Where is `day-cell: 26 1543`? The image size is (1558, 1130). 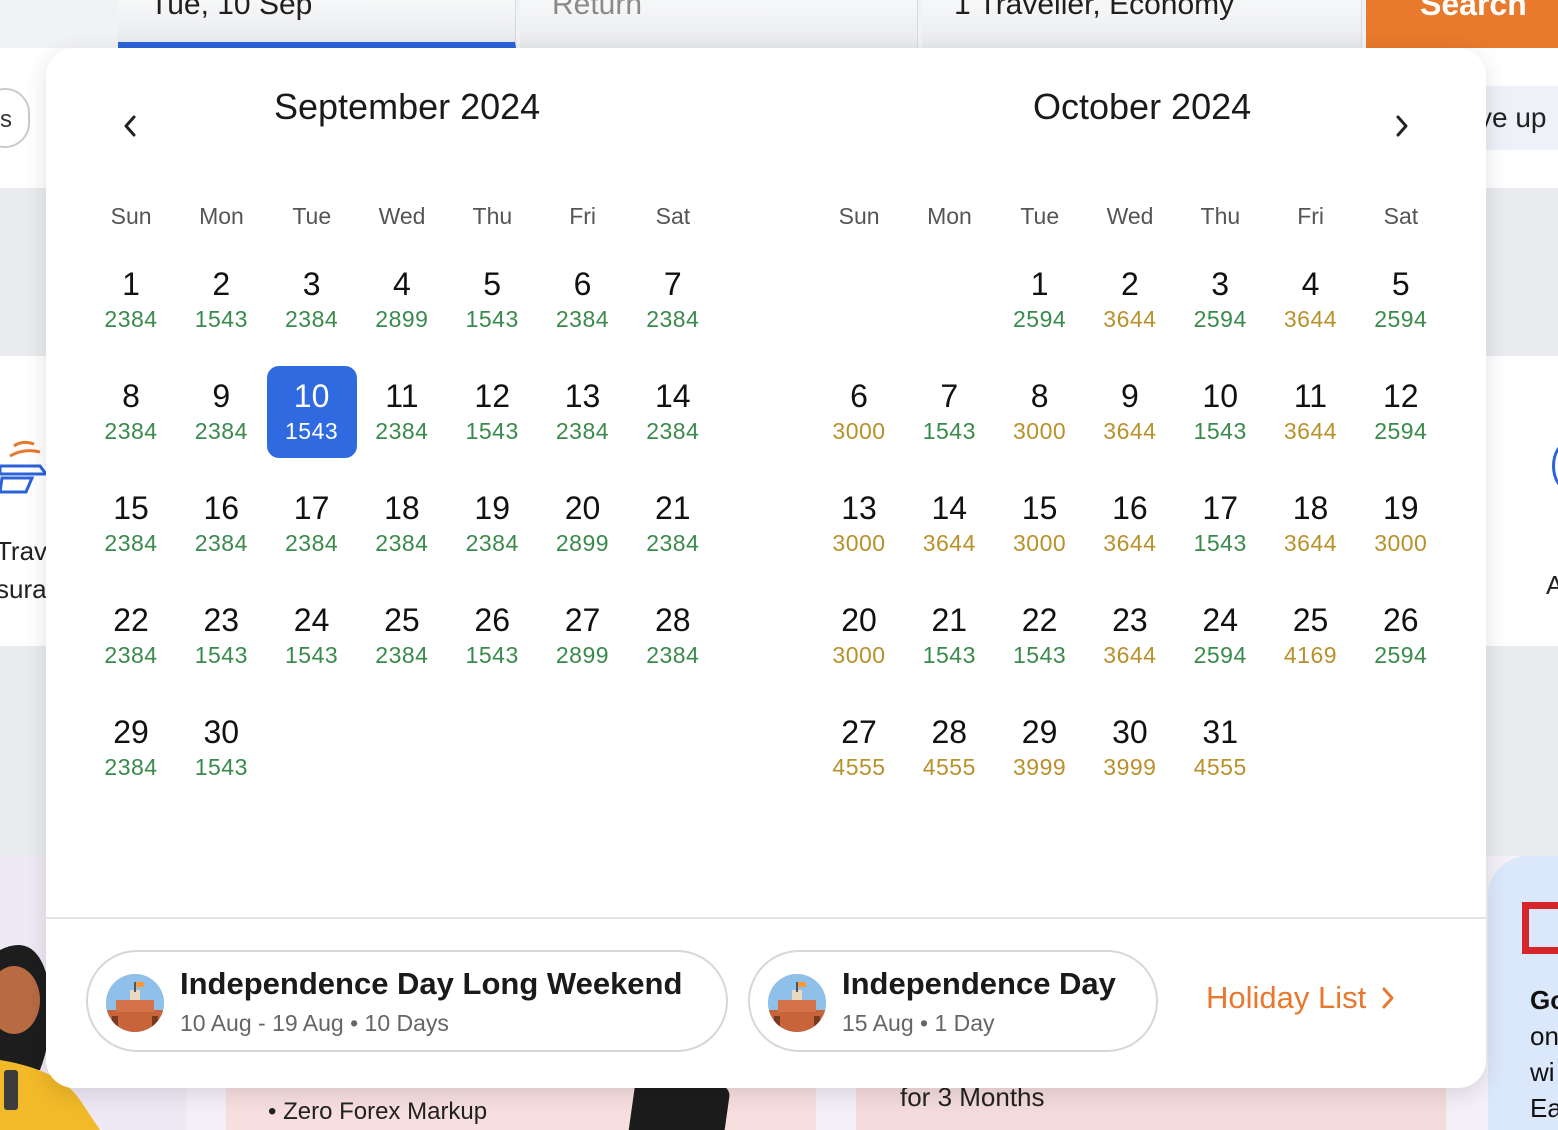
day-cell: 26 1543 is located at coordinates (492, 636).